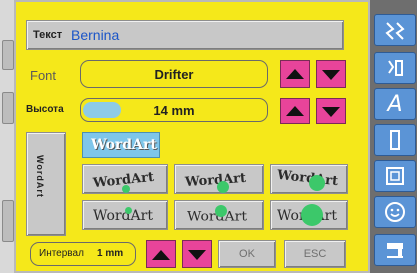  I want to click on stitch-button, so click(395, 68).